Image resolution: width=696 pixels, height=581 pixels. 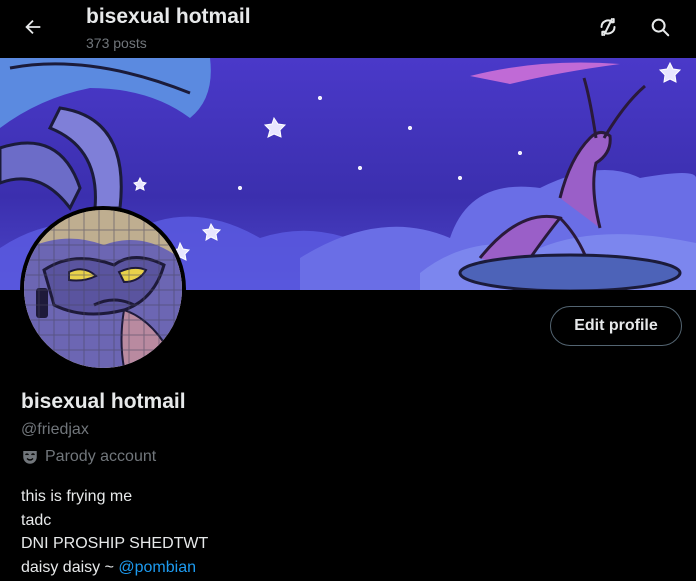 I want to click on back-button, so click(x=33, y=27).